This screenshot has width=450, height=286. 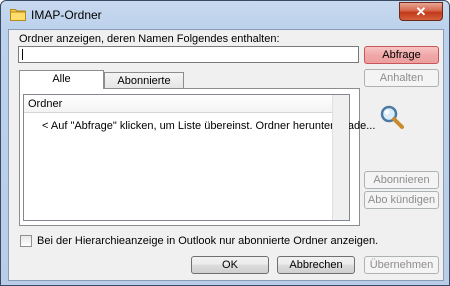 I want to click on title-bar: IMAP-Ordner ✕, so click(x=225, y=15).